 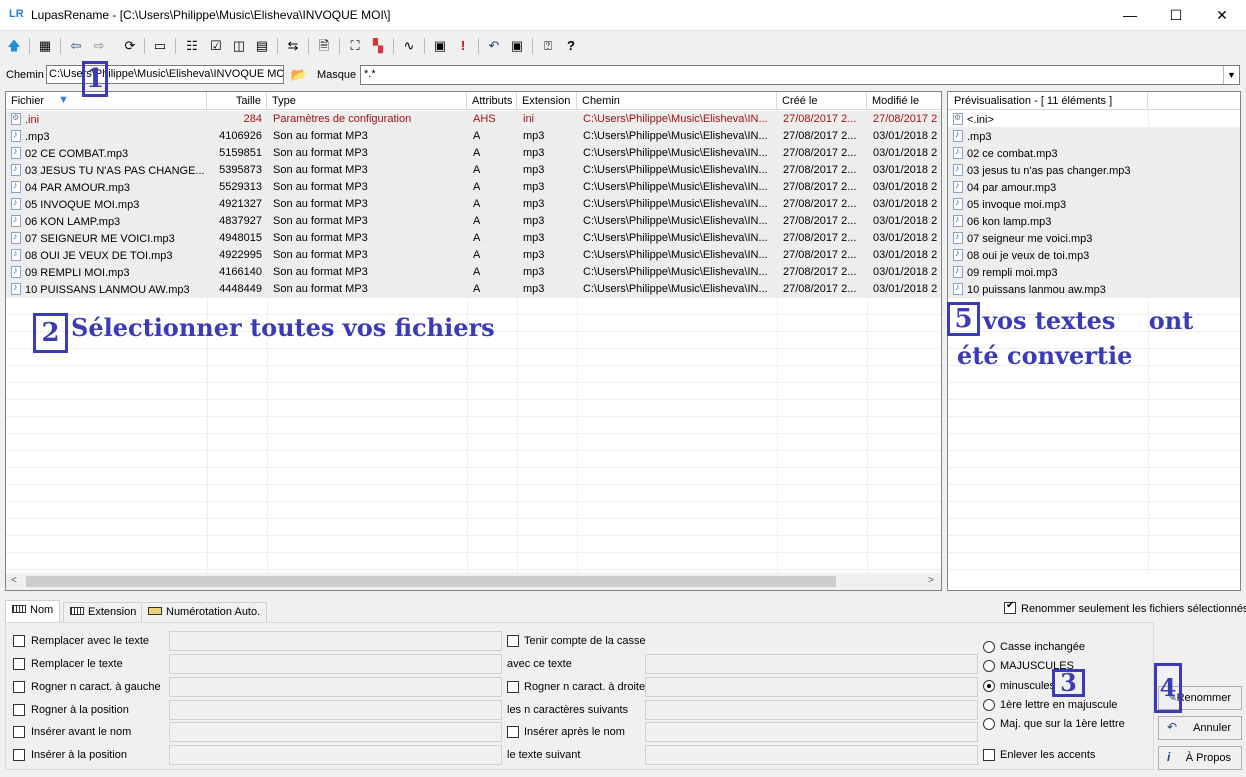 I want to click on drive-icon: ▭, so click(x=160, y=46).